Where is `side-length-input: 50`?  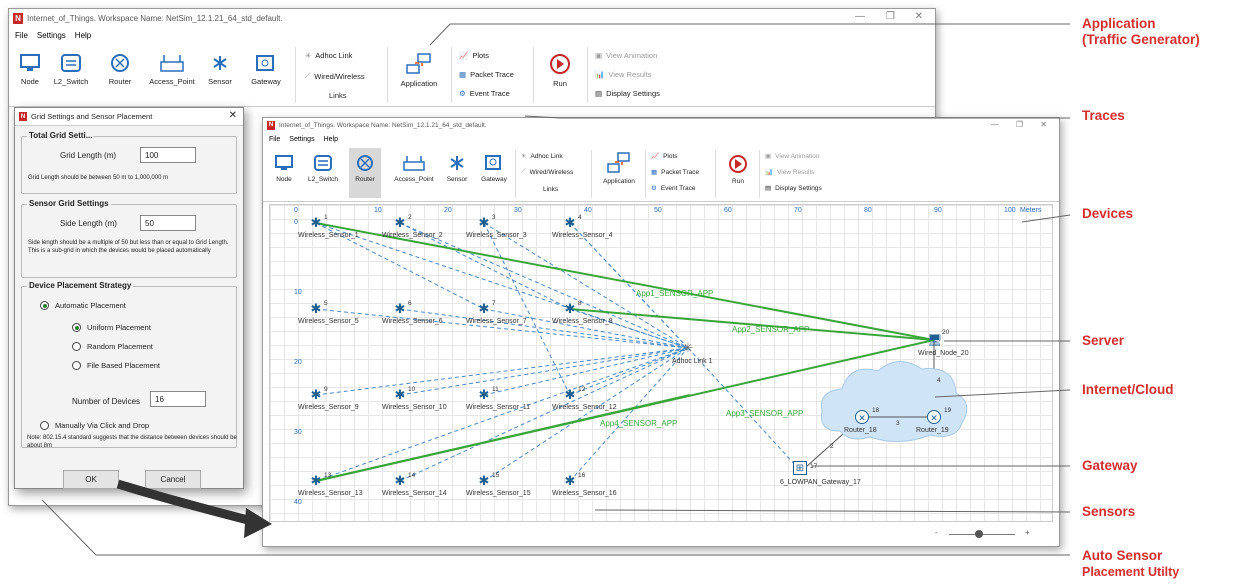
side-length-input: 50 is located at coordinates (168, 223).